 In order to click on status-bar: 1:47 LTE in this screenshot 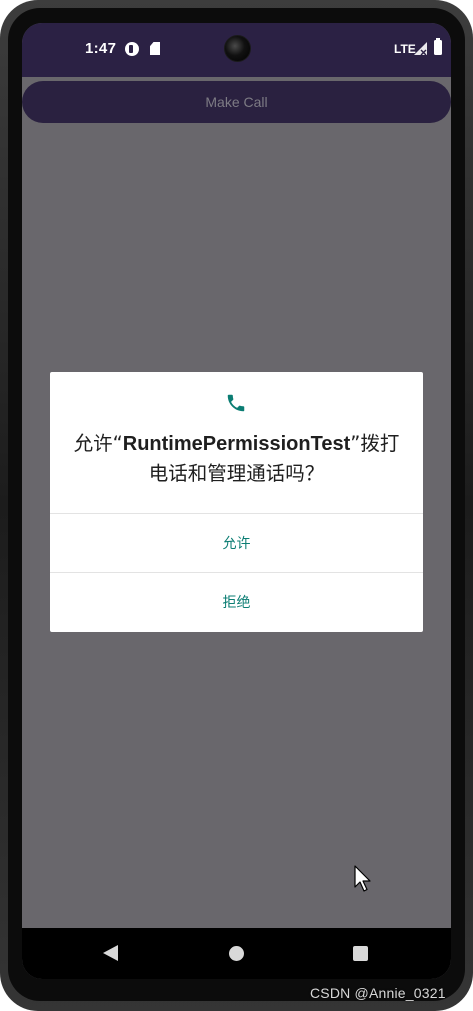, I will do `click(236, 50)`.